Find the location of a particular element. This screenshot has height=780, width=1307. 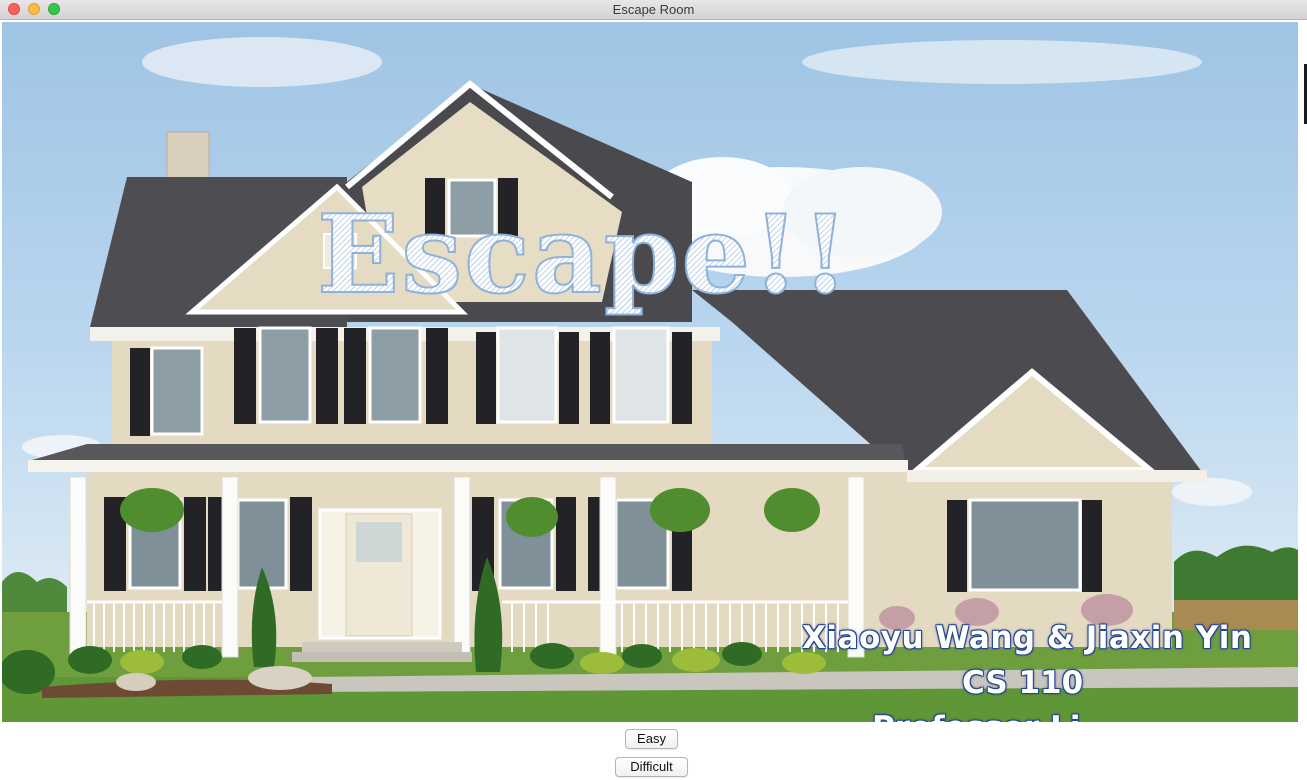

easy-button: Easy is located at coordinates (651, 739).